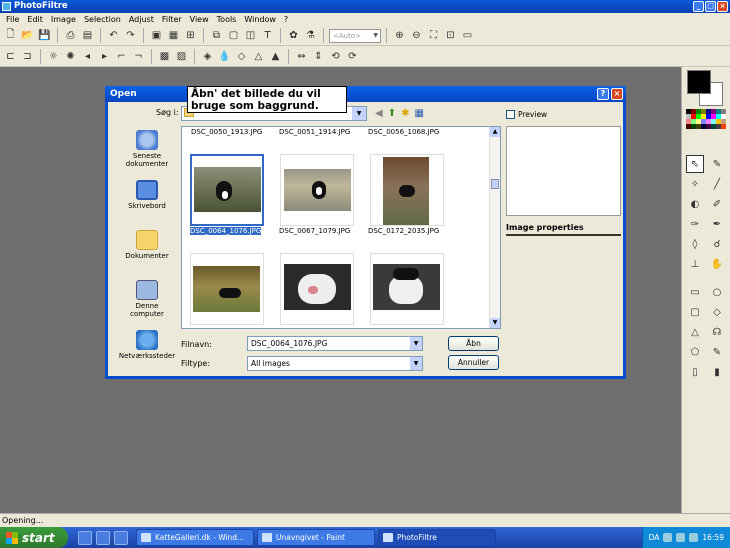 This screenshot has height=548, width=730. I want to click on full-screen-icon: ▭, so click(467, 35).